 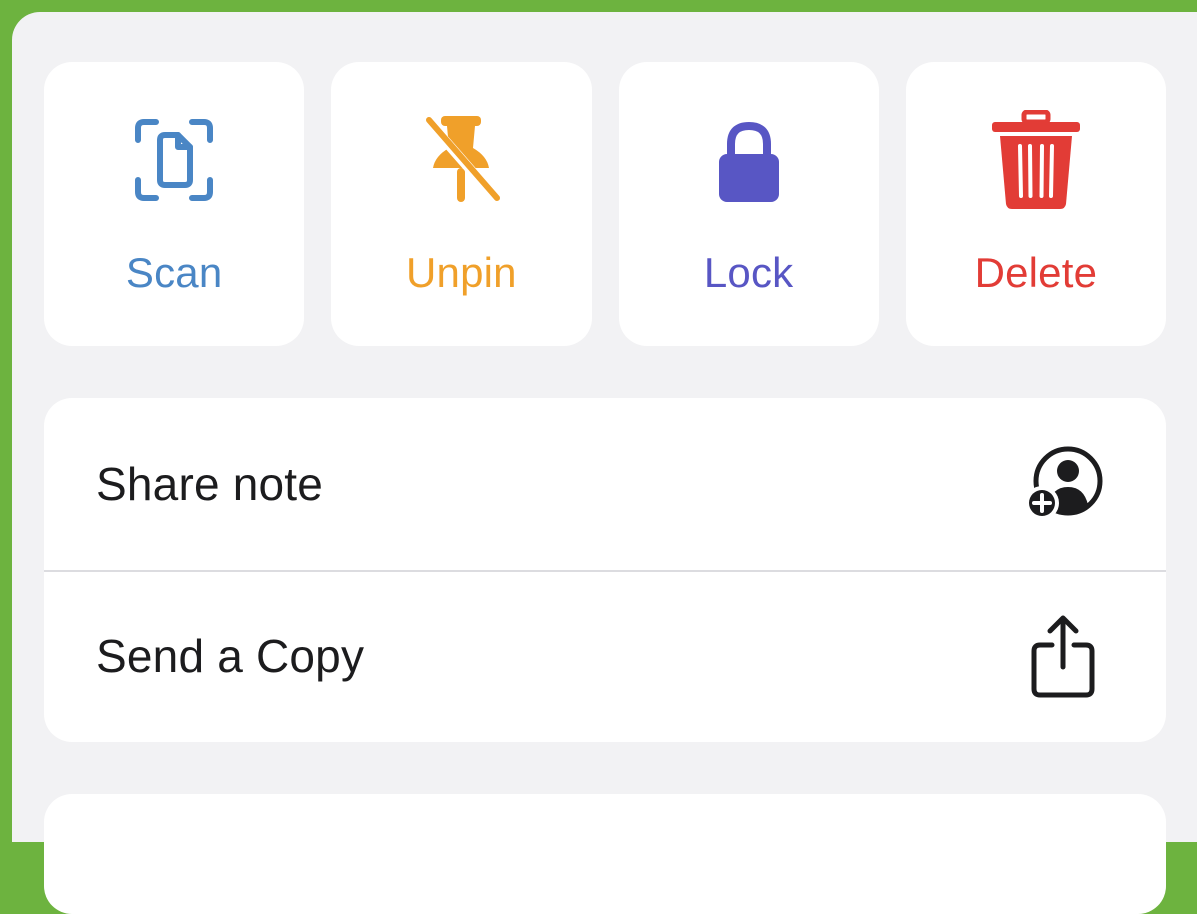 What do you see at coordinates (1036, 160) in the screenshot?
I see `trash-icon` at bounding box center [1036, 160].